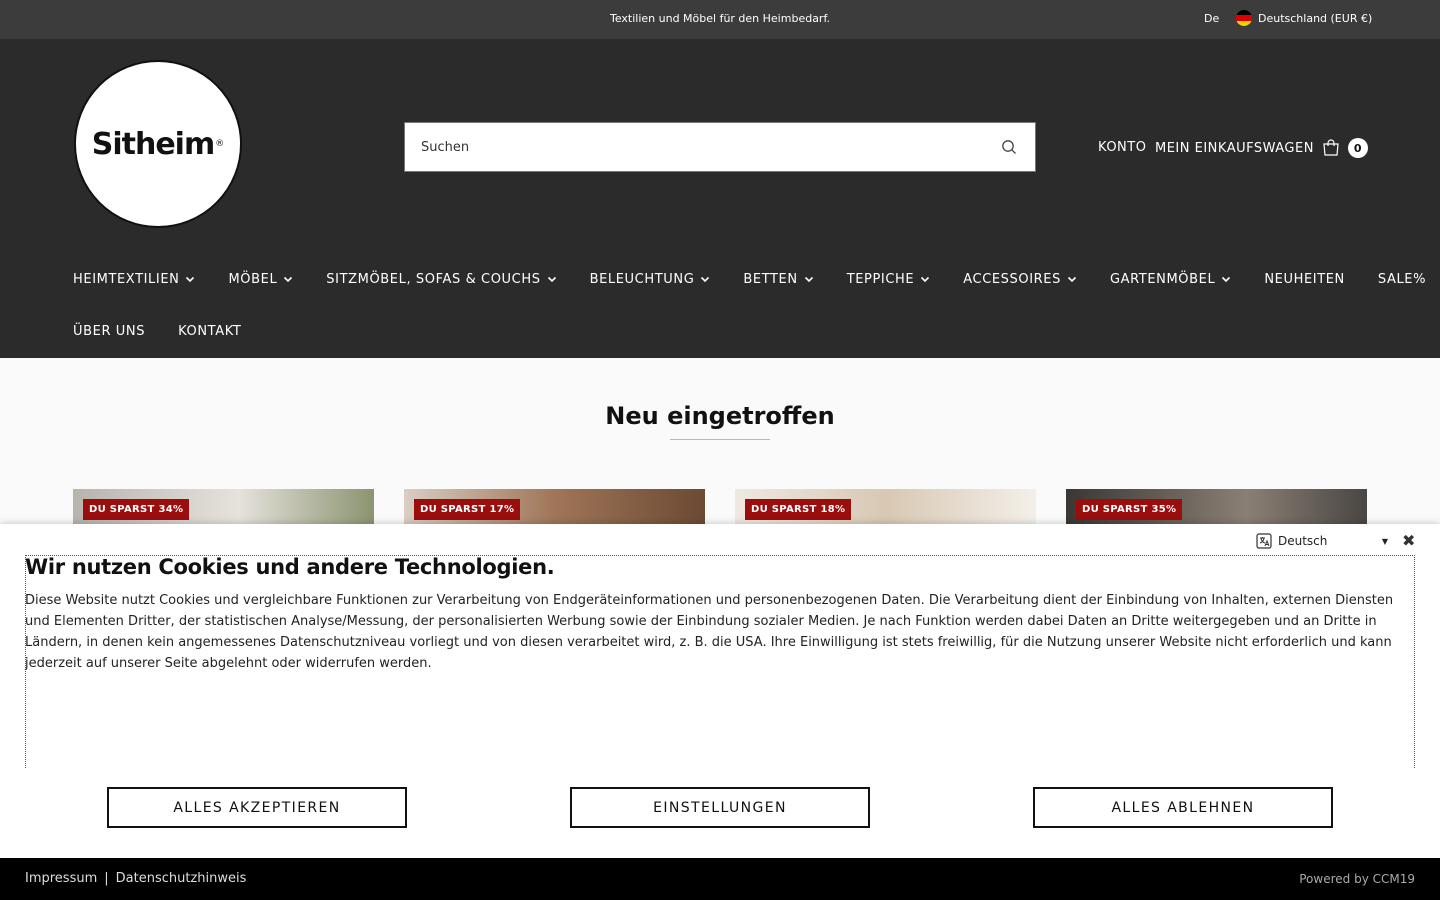 This screenshot has height=900, width=1440. What do you see at coordinates (1009, 147) in the screenshot?
I see `search-icon` at bounding box center [1009, 147].